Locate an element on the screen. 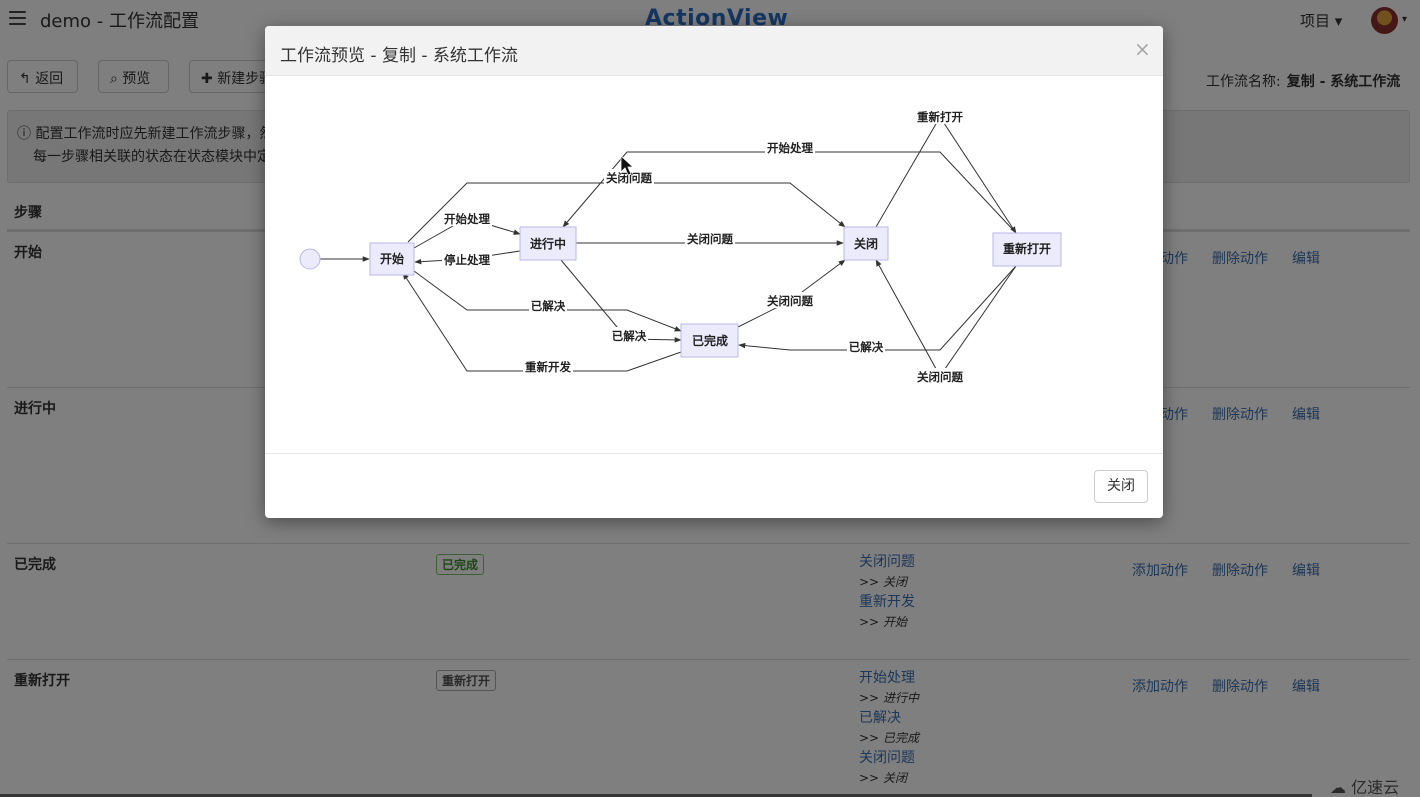 The height and width of the screenshot is (797, 1420). node-label: 重新打开 is located at coordinates (1027, 248).